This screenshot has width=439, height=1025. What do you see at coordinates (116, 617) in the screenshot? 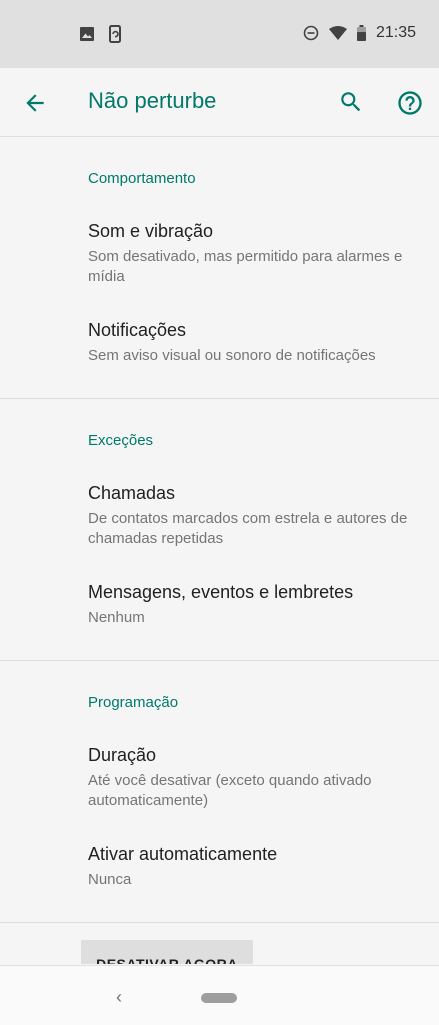
I see `item-summary: Nenhum` at bounding box center [116, 617].